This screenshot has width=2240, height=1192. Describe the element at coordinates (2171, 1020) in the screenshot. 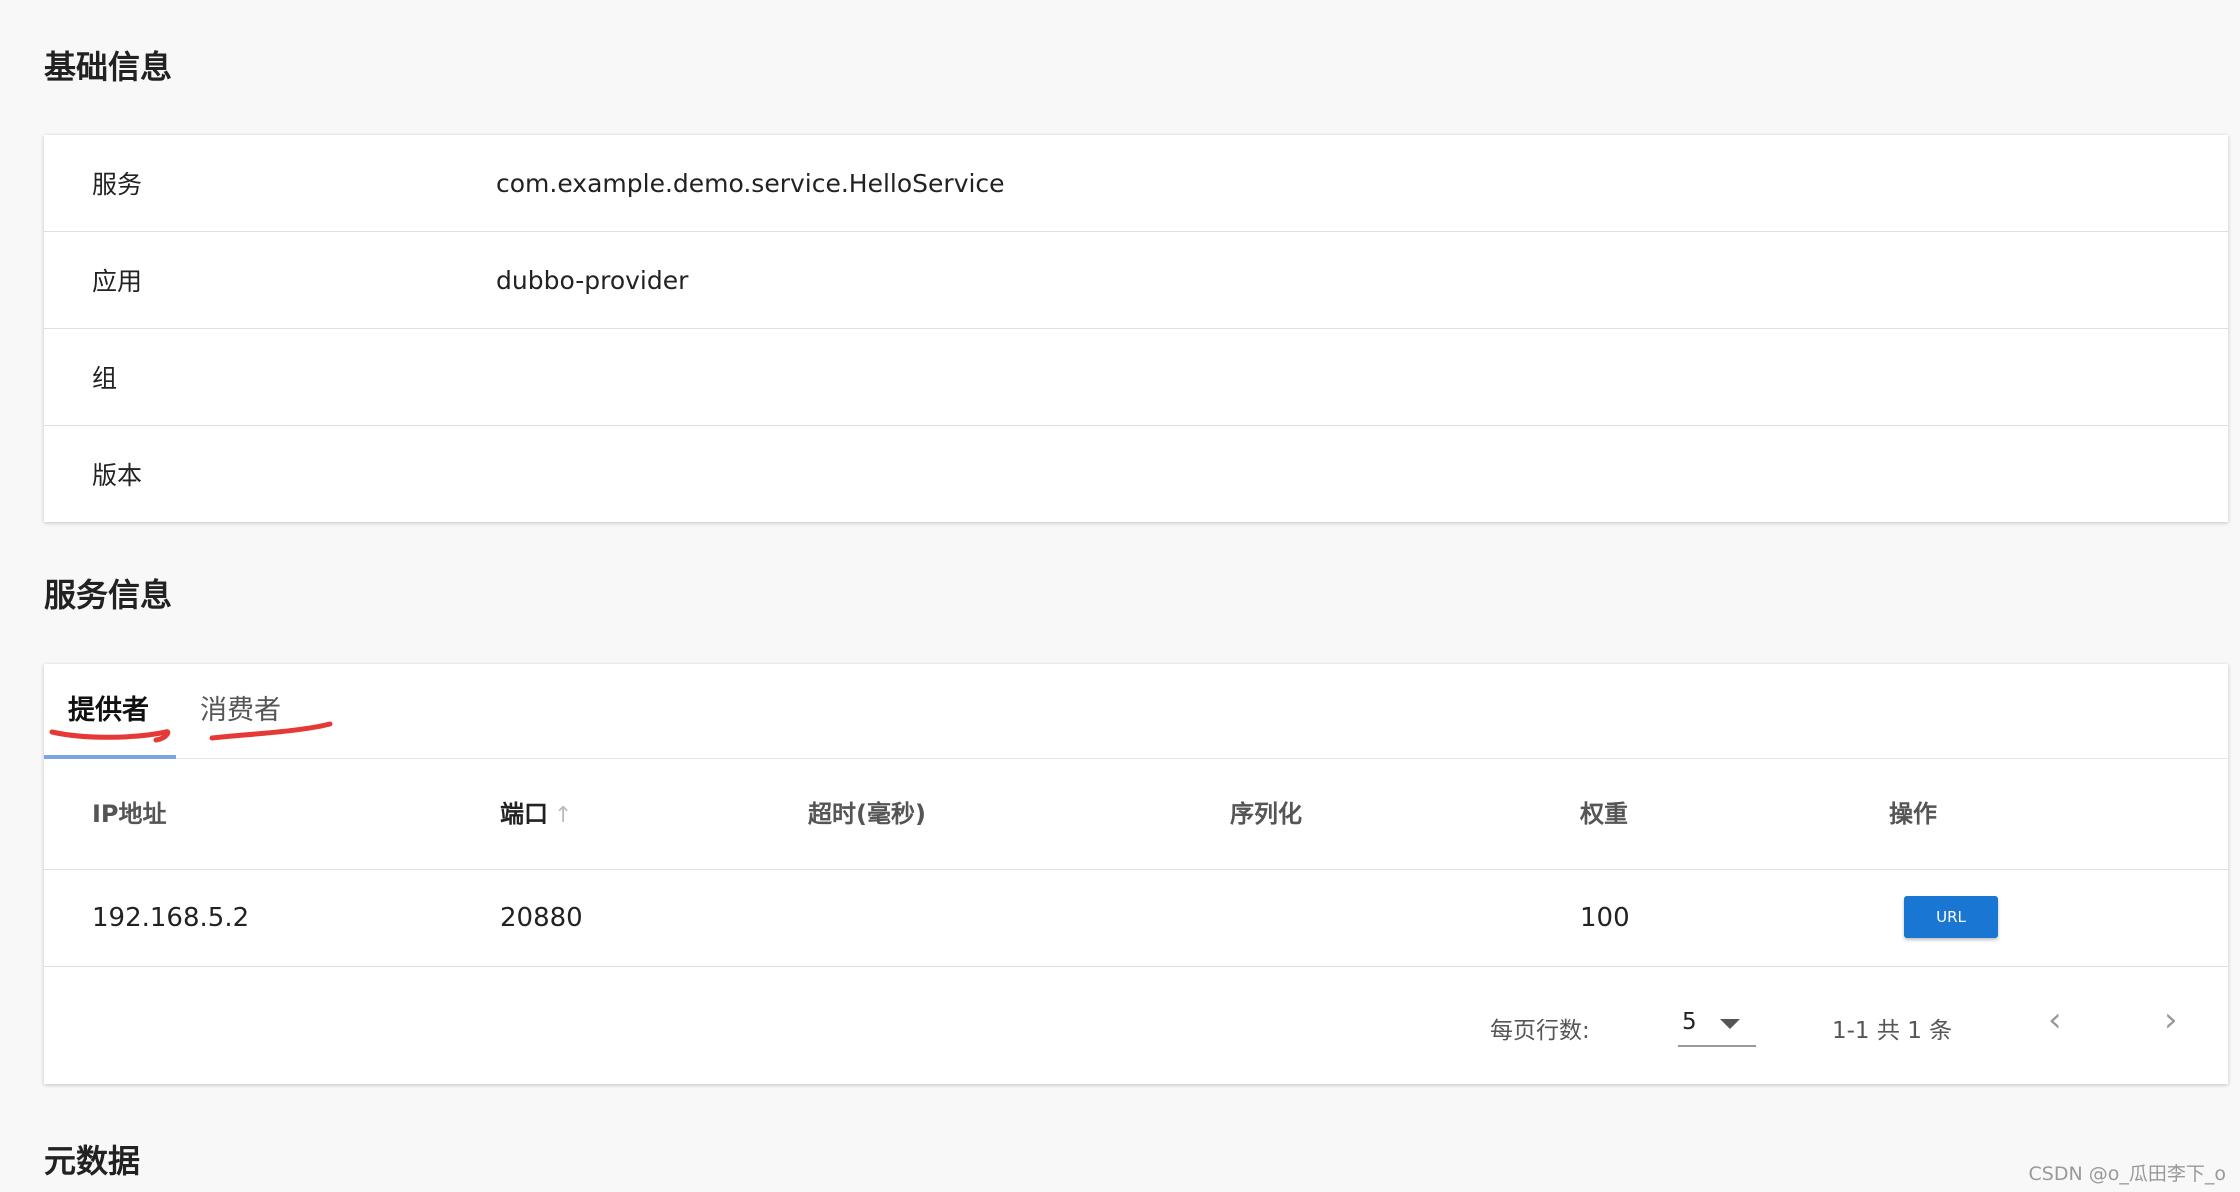

I see `chevron-right-icon: ›` at that location.